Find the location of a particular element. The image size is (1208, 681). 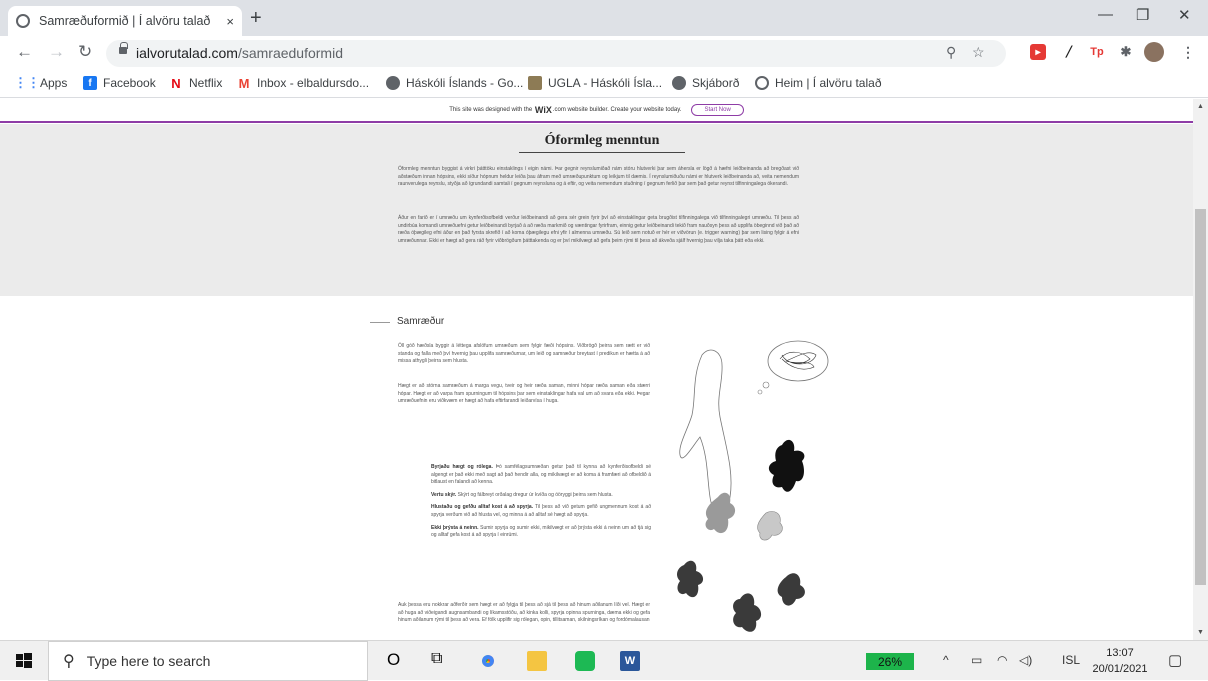

bookmark-netflix: N Netflix is located at coordinates (195, 83).